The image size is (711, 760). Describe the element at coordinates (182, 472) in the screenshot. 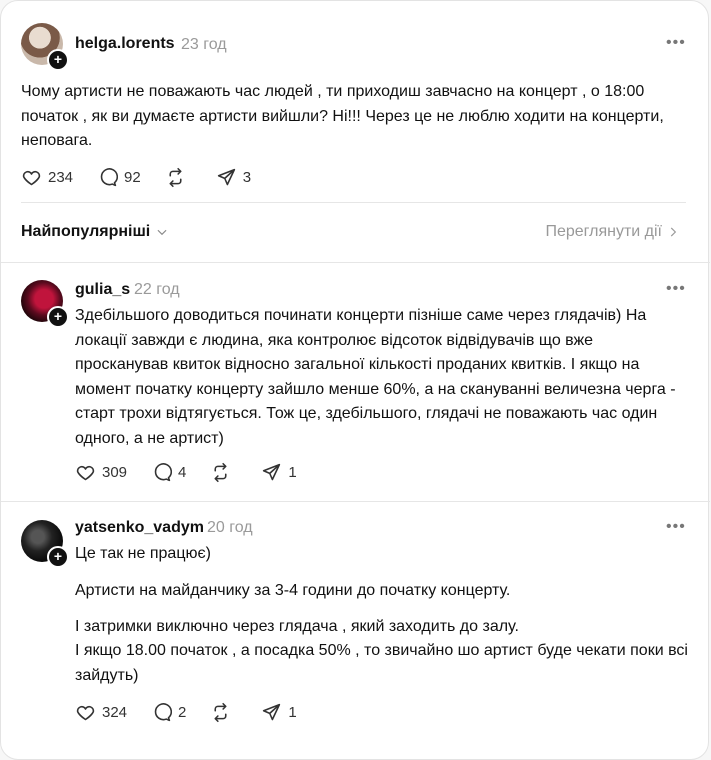

I see `comment-count: 4` at that location.